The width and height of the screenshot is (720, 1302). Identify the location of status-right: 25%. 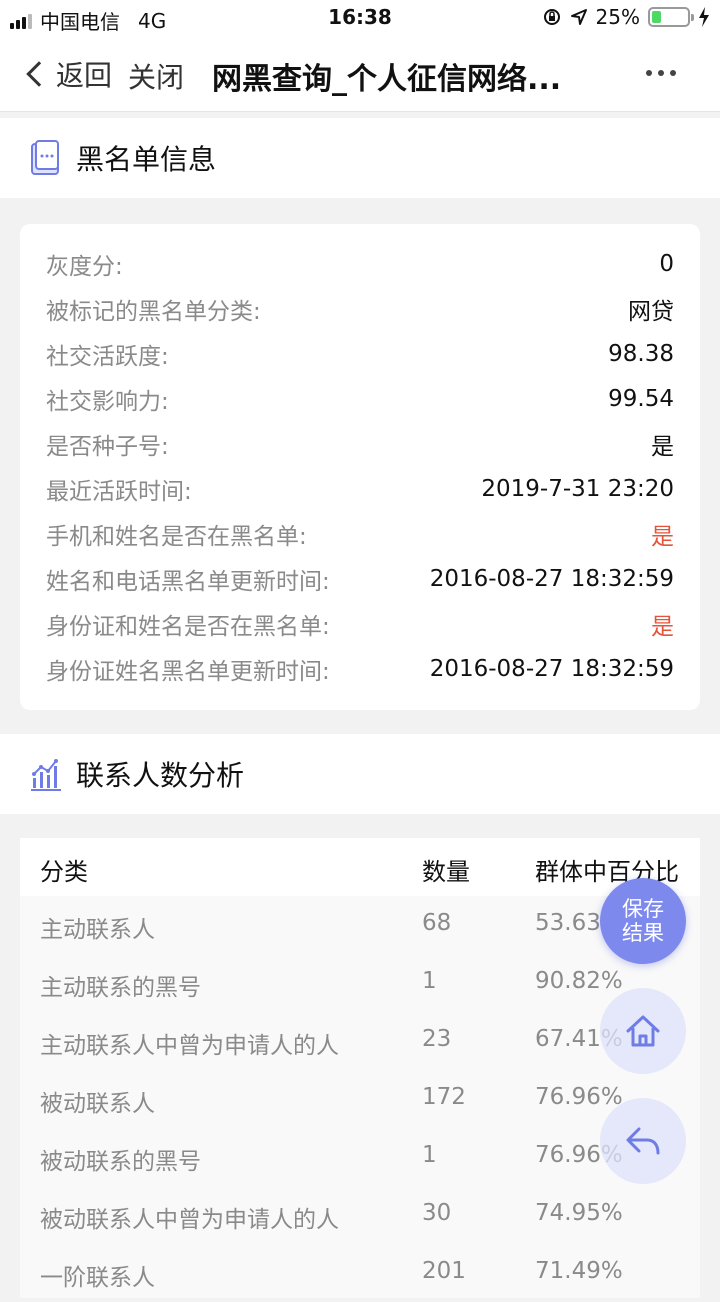
(626, 17).